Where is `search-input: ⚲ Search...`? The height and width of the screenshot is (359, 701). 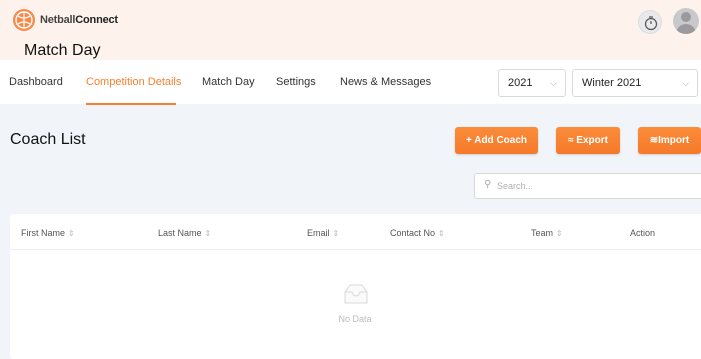
search-input: ⚲ Search... is located at coordinates (587, 186).